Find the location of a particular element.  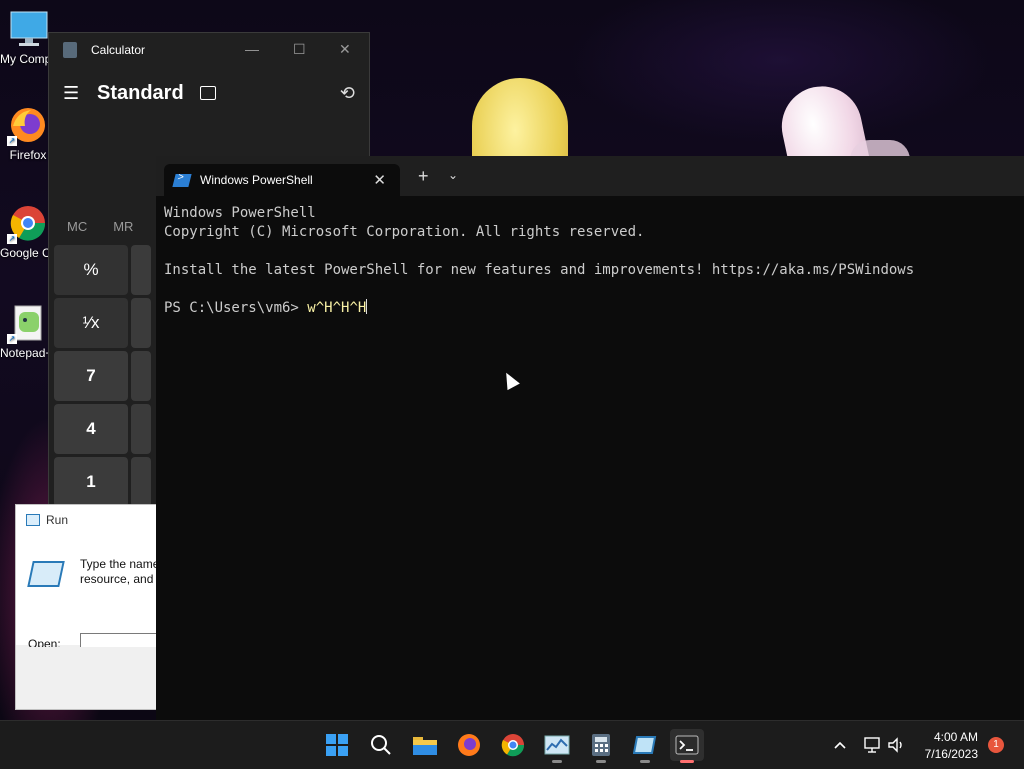

chrome-taskbar-button is located at coordinates (513, 745).